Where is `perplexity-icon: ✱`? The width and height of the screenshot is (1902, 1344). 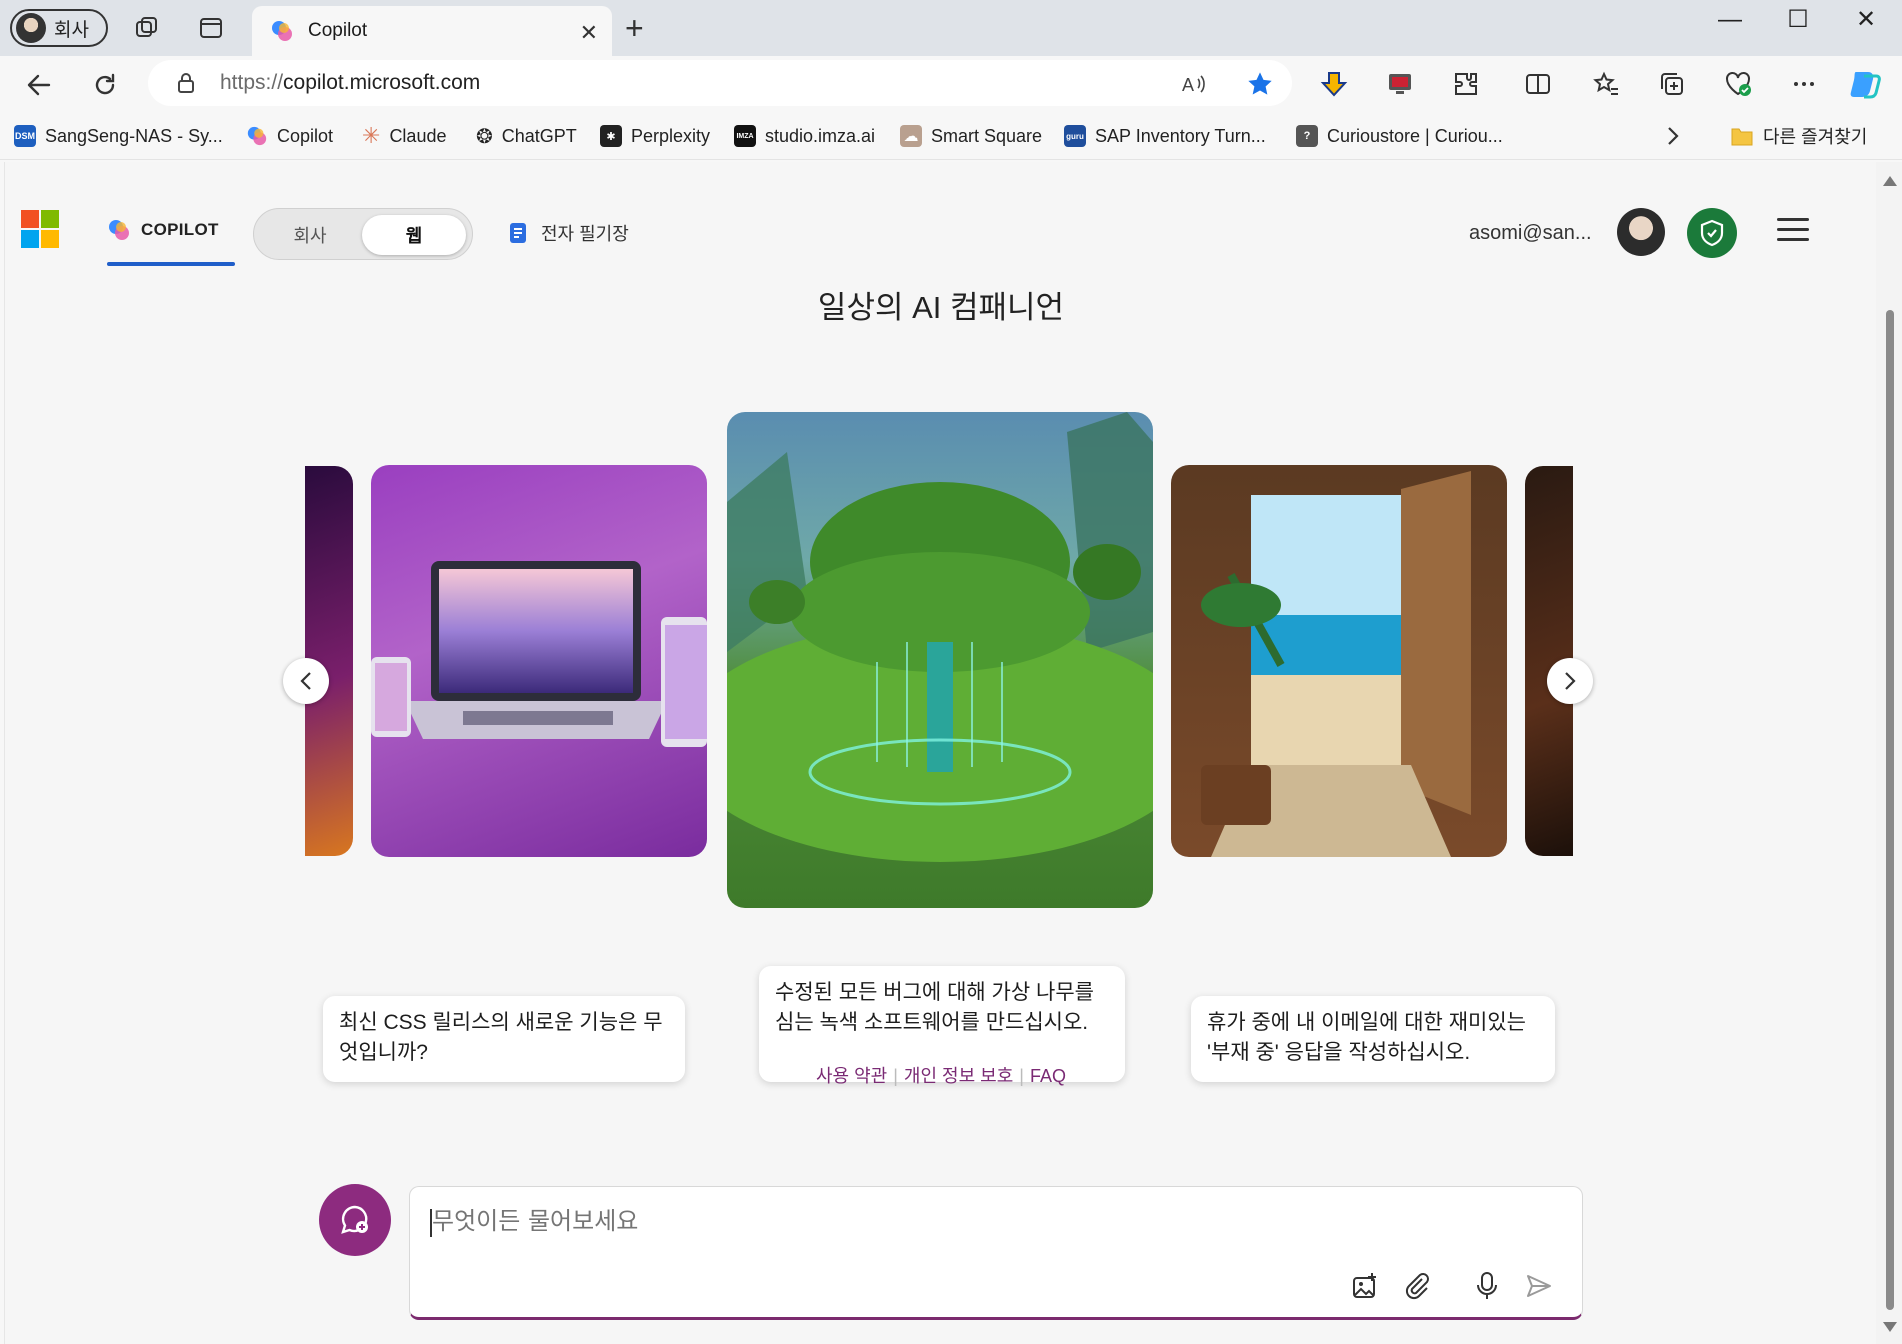
perplexity-icon: ✱ is located at coordinates (611, 136).